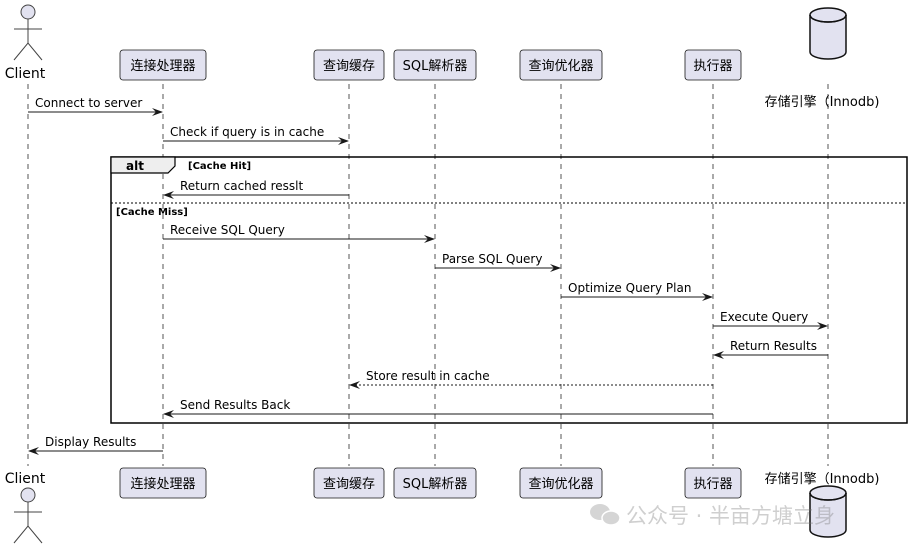  What do you see at coordinates (235, 405) in the screenshot?
I see `message-label: Send Results Back` at bounding box center [235, 405].